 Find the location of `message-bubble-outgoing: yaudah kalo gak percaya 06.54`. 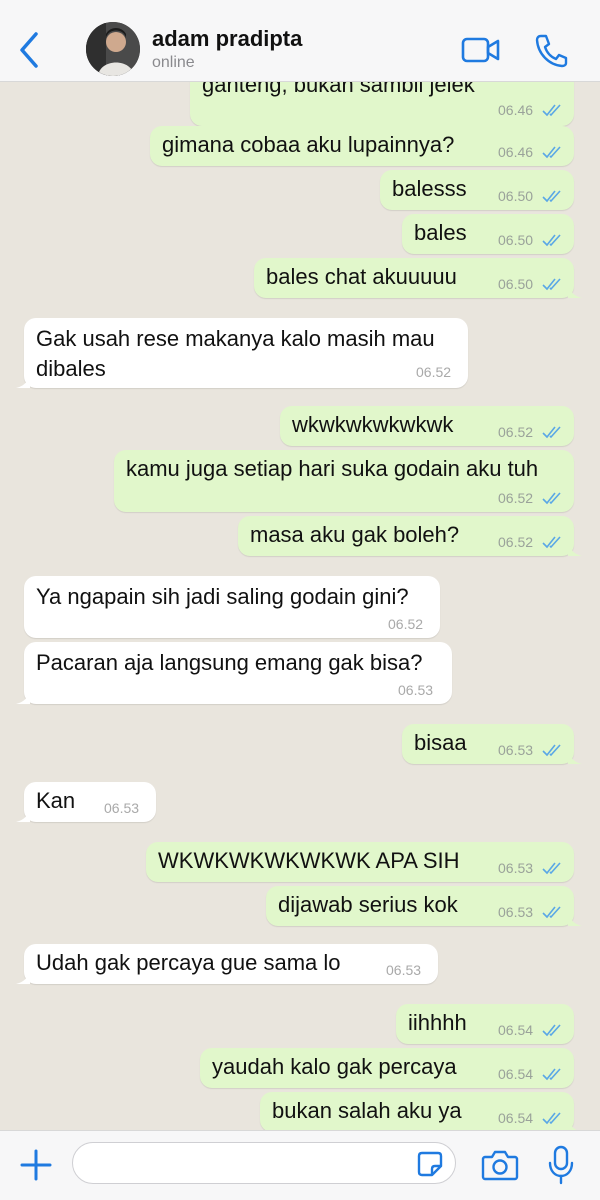

message-bubble-outgoing: yaudah kalo gak percaya 06.54 is located at coordinates (387, 1068).